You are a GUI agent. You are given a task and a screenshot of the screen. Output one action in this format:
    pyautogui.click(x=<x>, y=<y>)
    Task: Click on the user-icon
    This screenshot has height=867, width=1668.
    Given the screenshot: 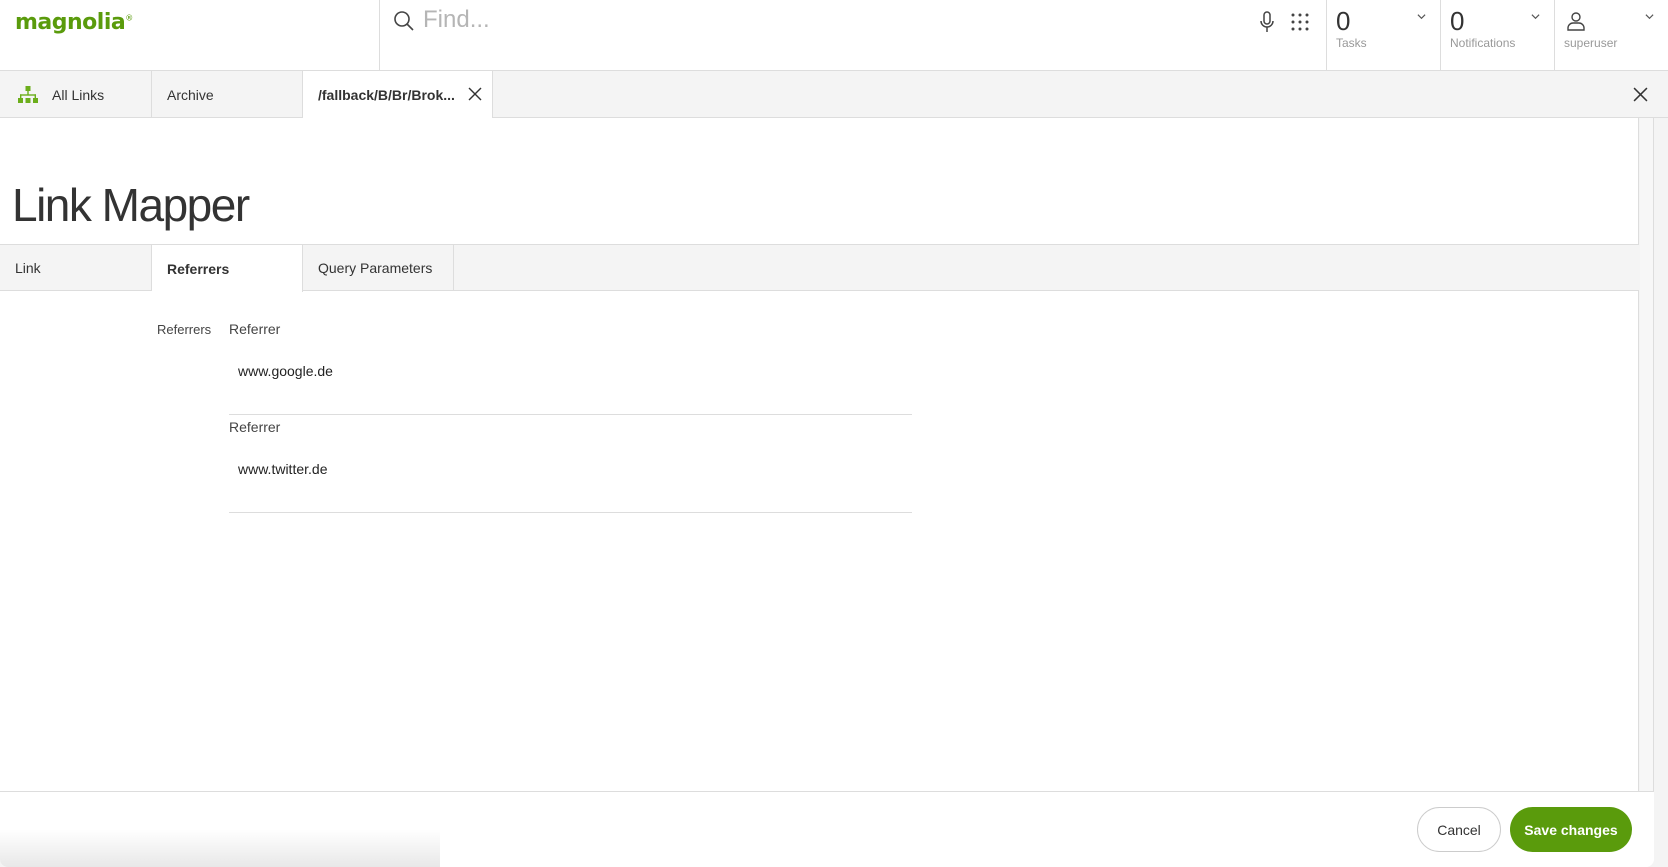 What is the action you would take?
    pyautogui.click(x=1576, y=21)
    